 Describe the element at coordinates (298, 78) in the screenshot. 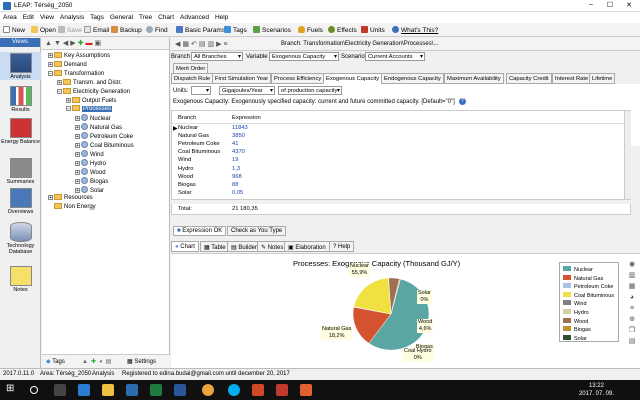

I see `tab-process-efficiency: Process Efficiency` at that location.